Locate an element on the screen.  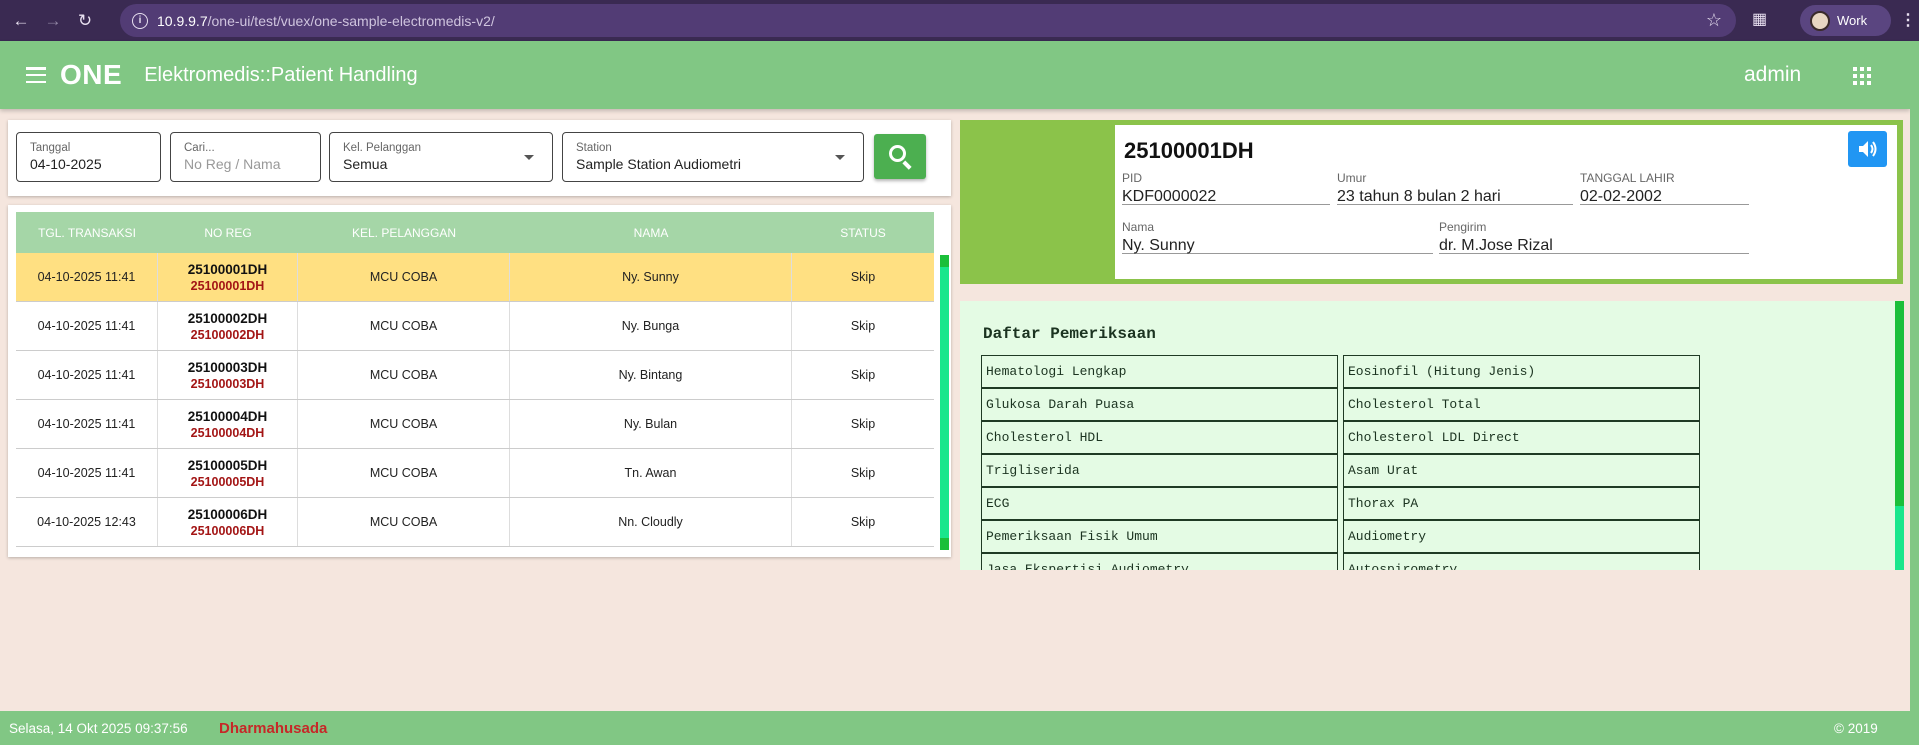
header-status: STATUS is located at coordinates (863, 232).